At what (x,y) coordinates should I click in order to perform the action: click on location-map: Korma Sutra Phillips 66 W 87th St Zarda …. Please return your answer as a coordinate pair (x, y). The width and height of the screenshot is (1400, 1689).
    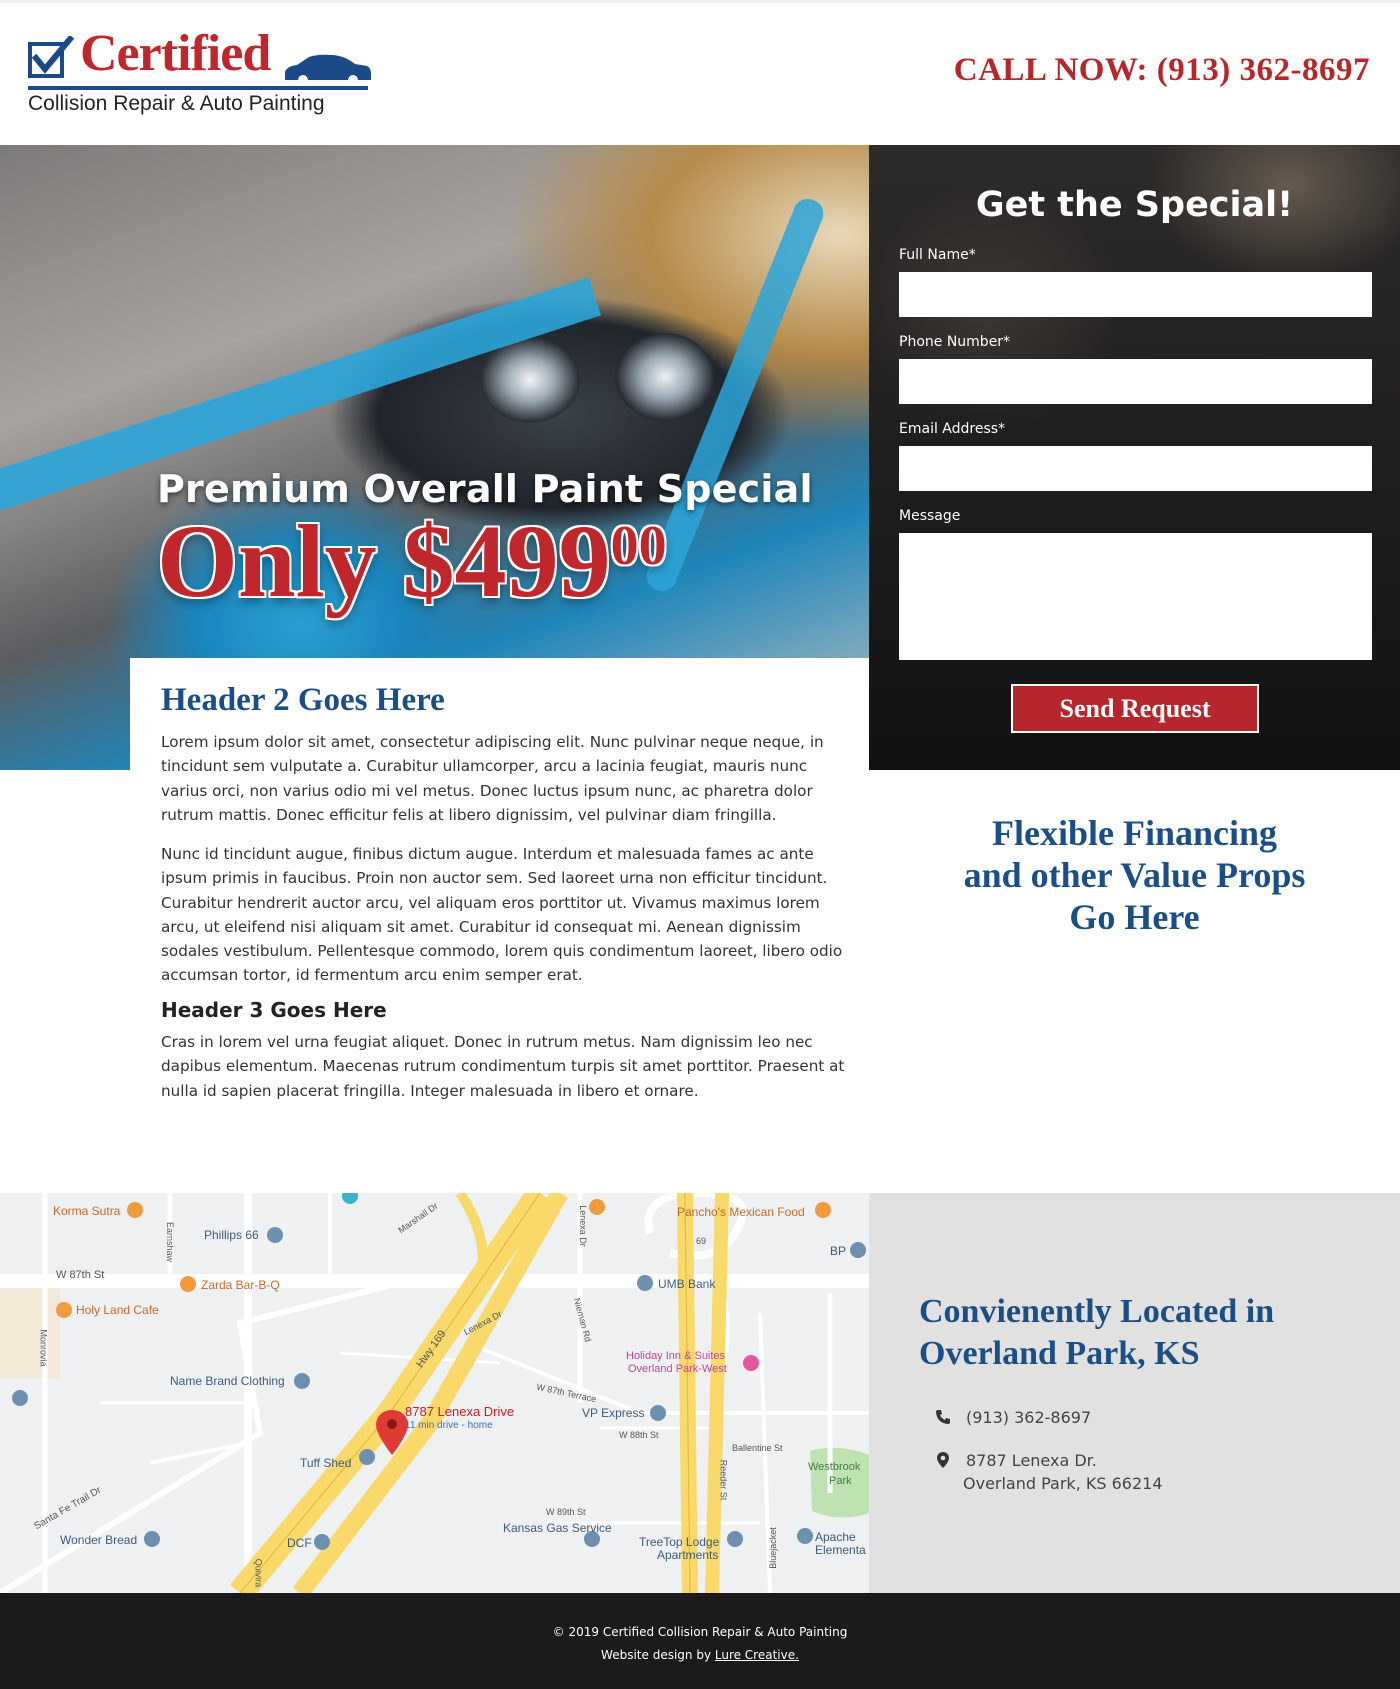
    Looking at the image, I should click on (434, 1393).